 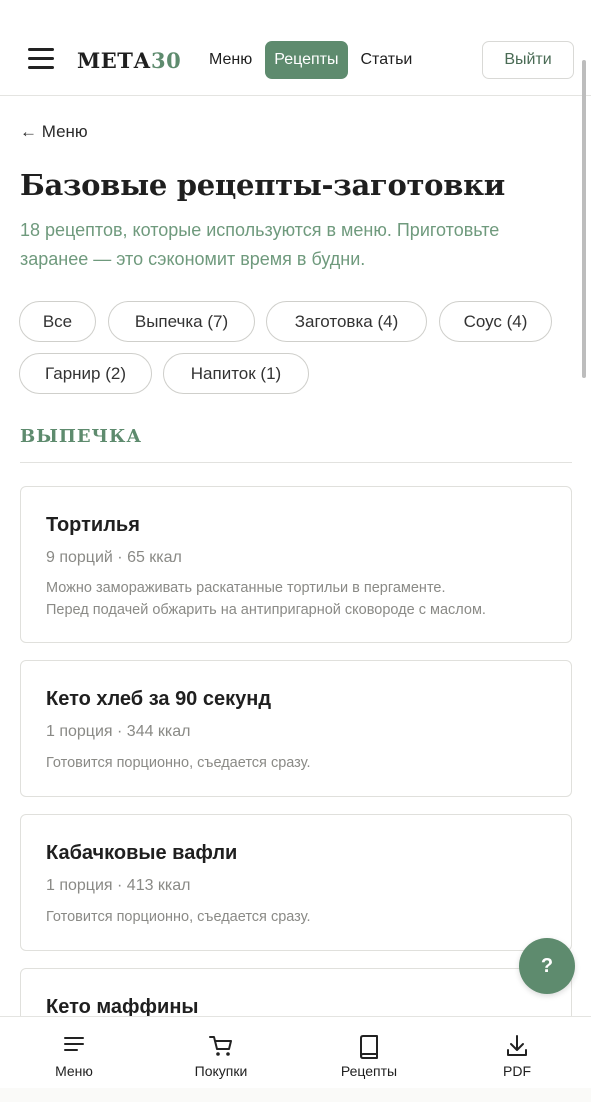 I want to click on help-button: ?, so click(x=547, y=966).